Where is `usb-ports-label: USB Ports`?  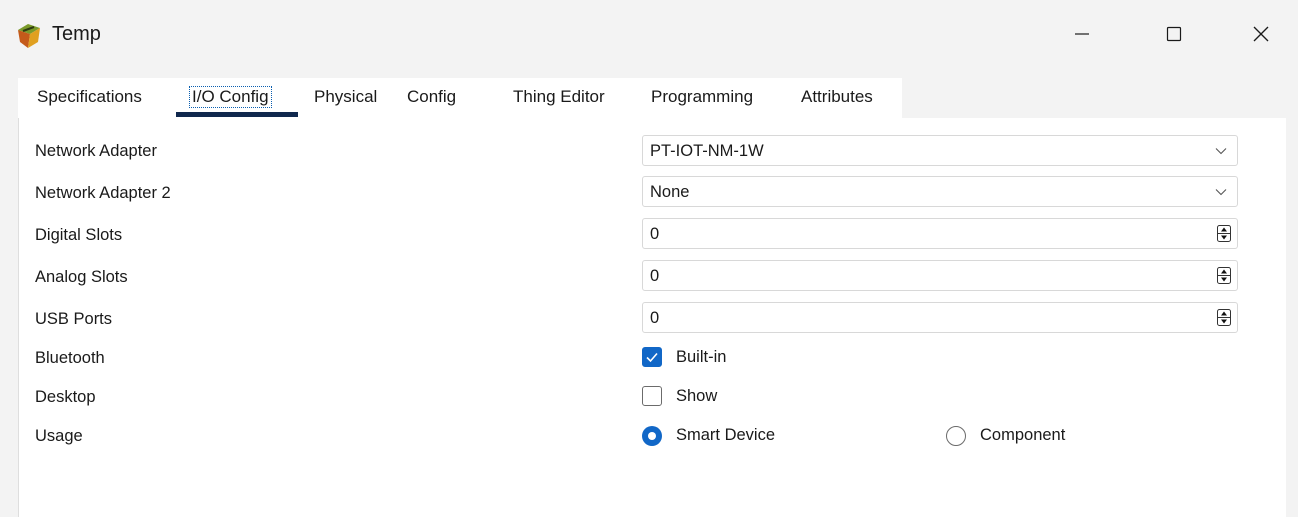
usb-ports-label: USB Ports is located at coordinates (74, 319).